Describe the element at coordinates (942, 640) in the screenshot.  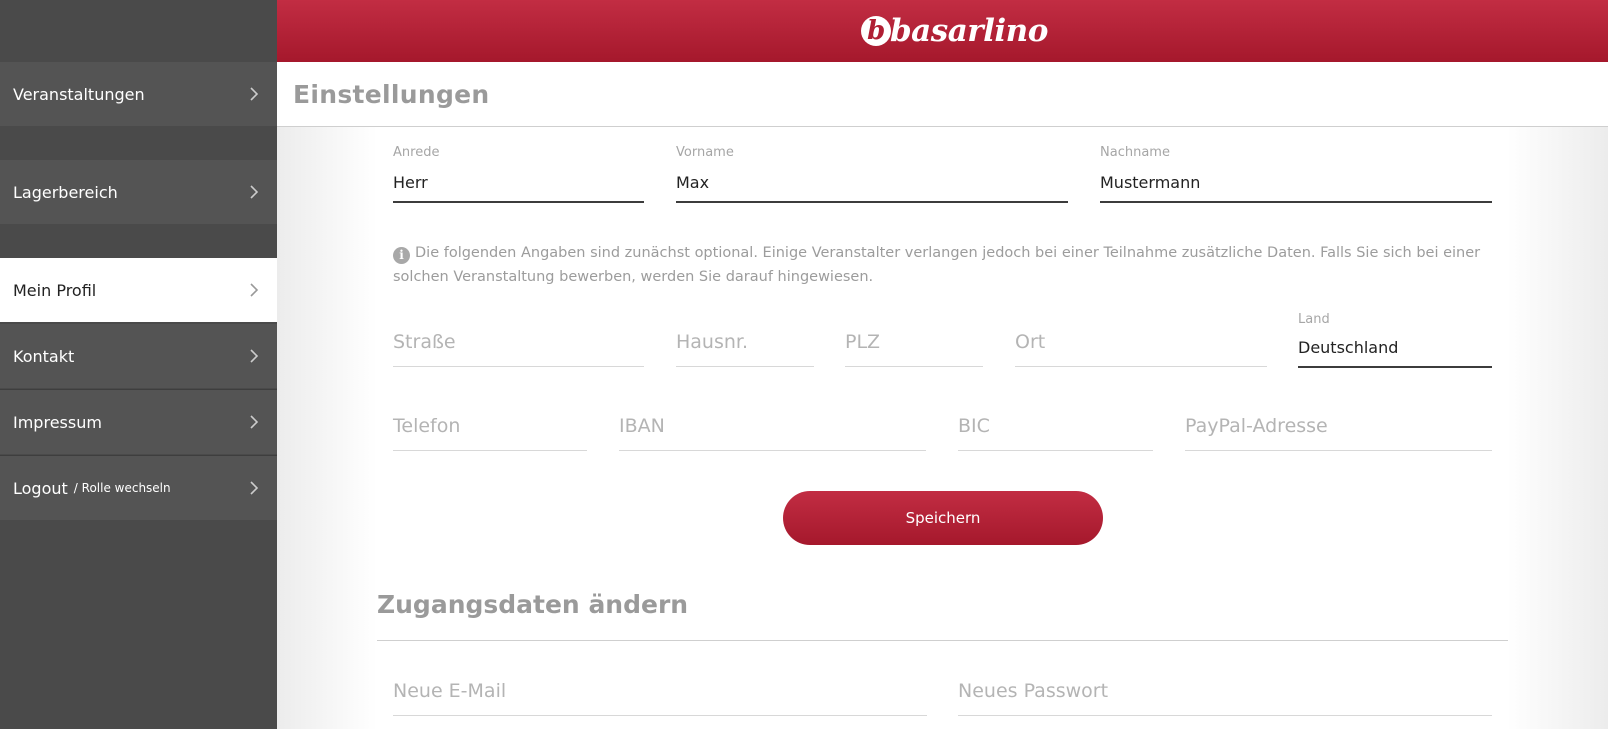
I see `section-divider` at that location.